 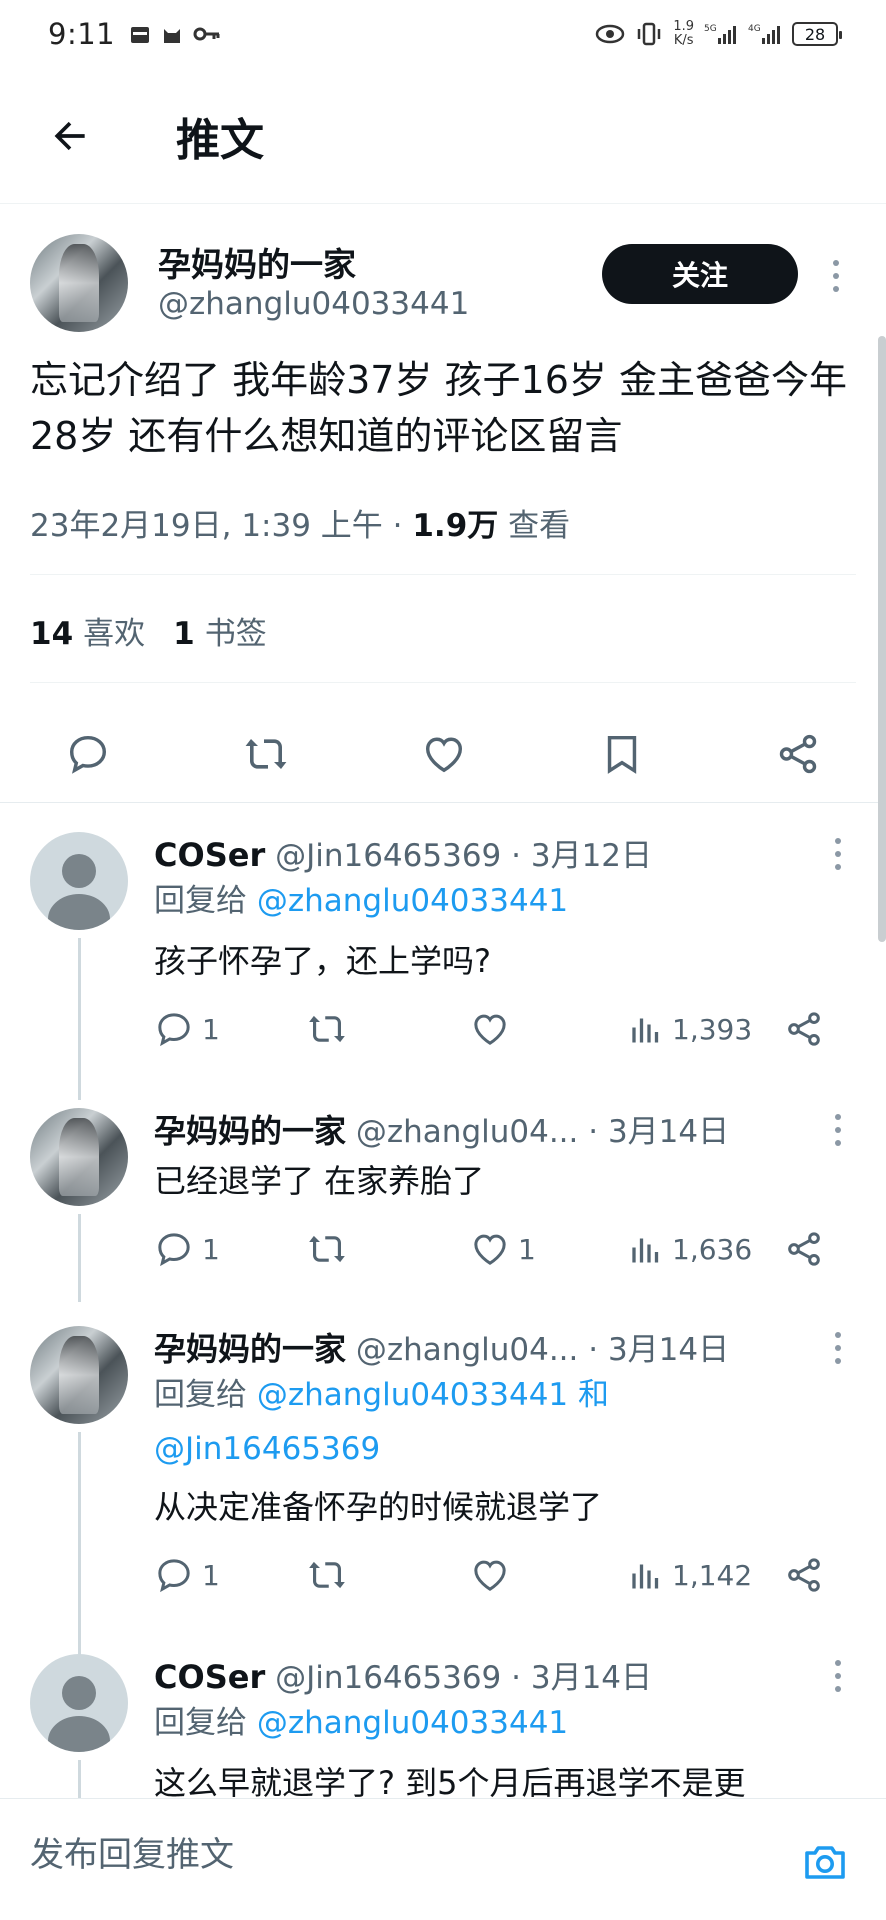 I want to click on mention-link: @Jin16465369, so click(x=267, y=1449).